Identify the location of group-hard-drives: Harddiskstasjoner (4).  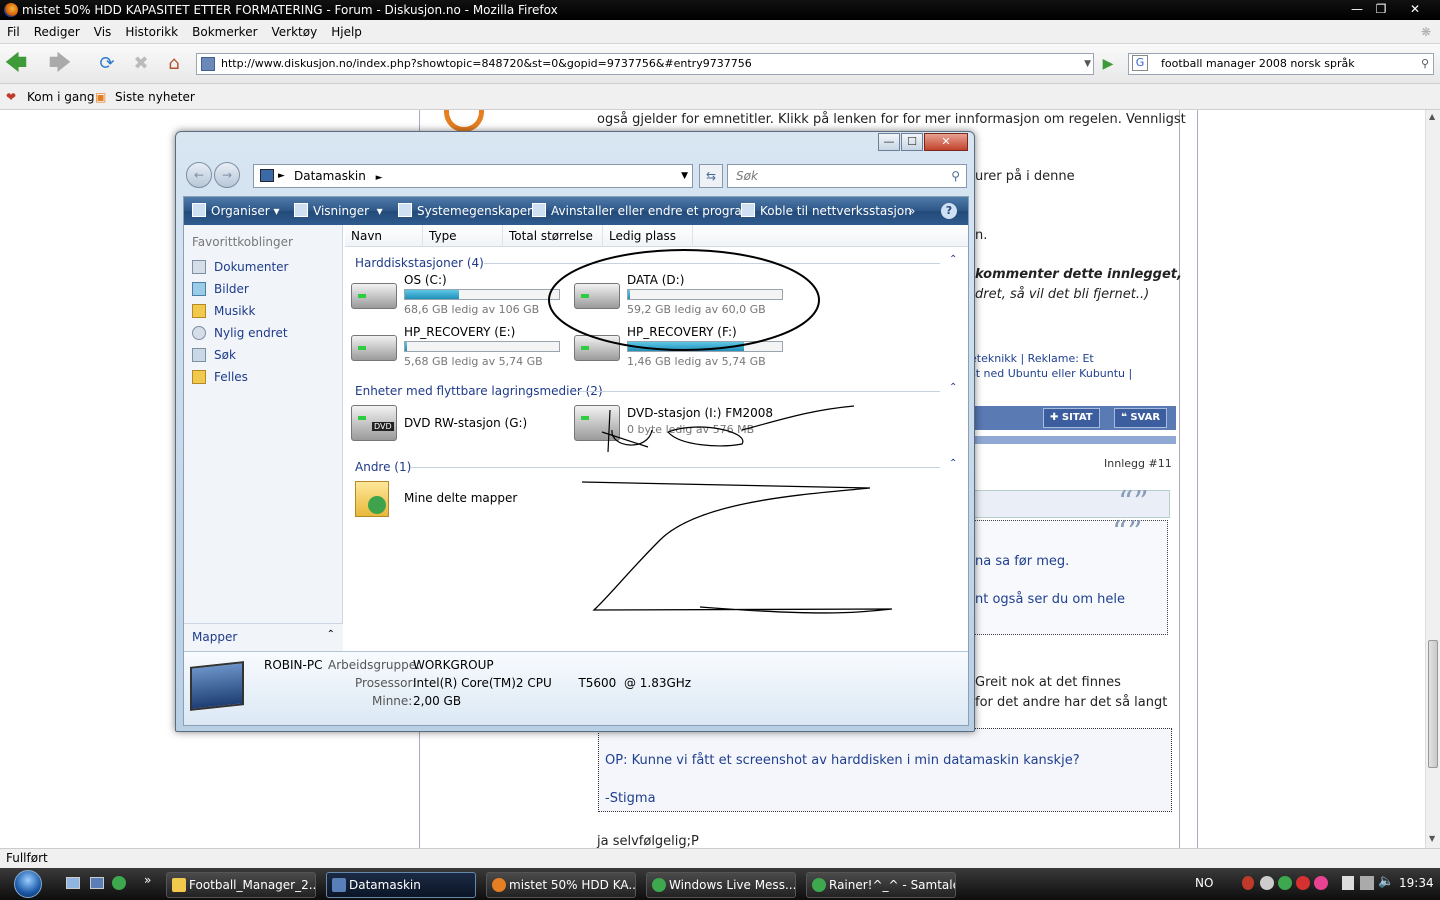
(419, 263).